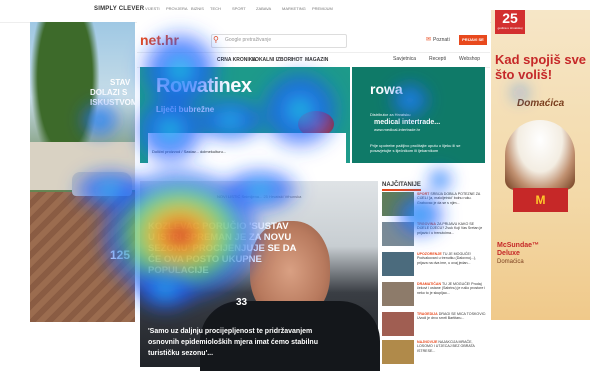 This screenshot has width=590, height=371. I want to click on left-ad-text: STAV, so click(120, 82).